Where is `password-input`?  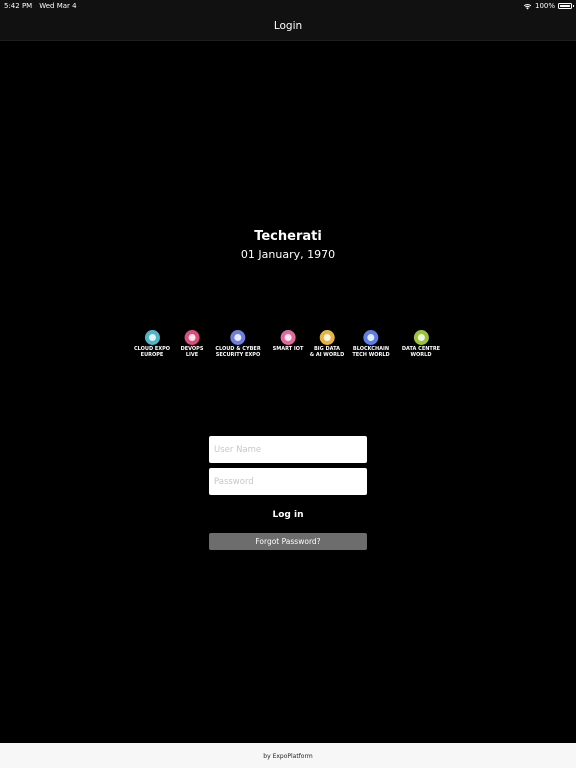 password-input is located at coordinates (288, 481).